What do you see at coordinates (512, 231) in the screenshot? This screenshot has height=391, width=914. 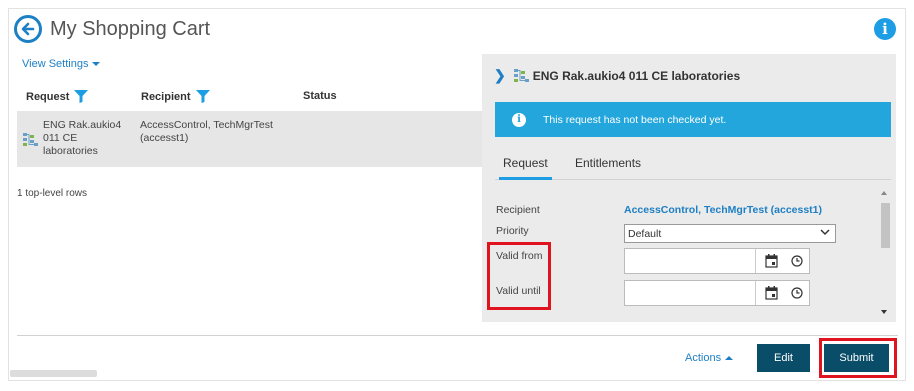 I see `priority-label: Priority` at bounding box center [512, 231].